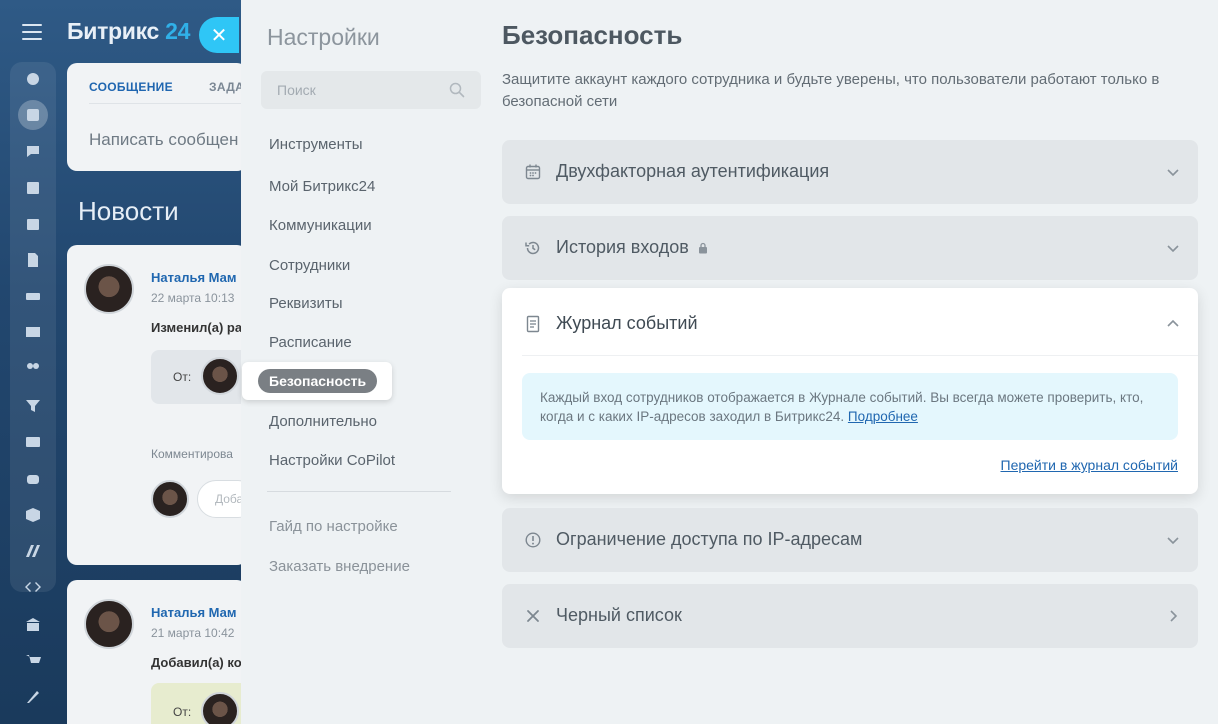  Describe the element at coordinates (323, 421) in the screenshot. I see `nav-item-additional: Дополнительно` at that location.